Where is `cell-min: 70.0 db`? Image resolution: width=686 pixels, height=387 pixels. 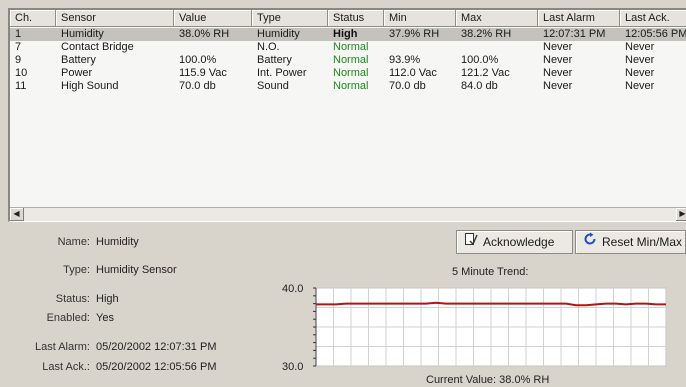 cell-min: 70.0 db is located at coordinates (407, 86).